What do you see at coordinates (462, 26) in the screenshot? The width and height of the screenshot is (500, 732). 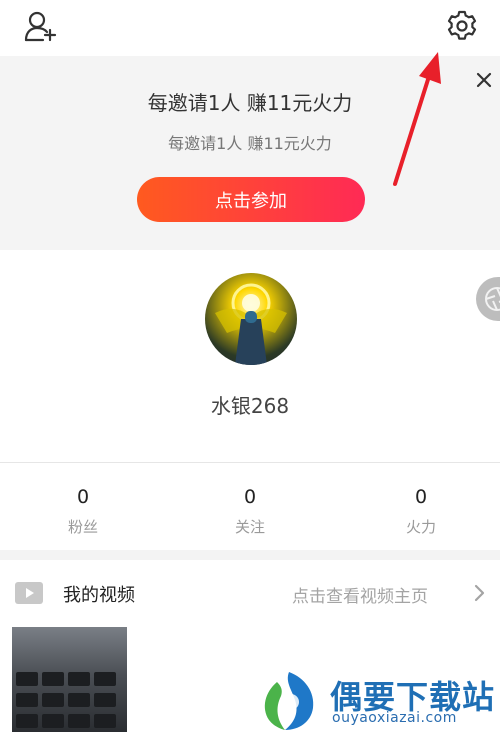 I see `settings-gear-icon` at bounding box center [462, 26].